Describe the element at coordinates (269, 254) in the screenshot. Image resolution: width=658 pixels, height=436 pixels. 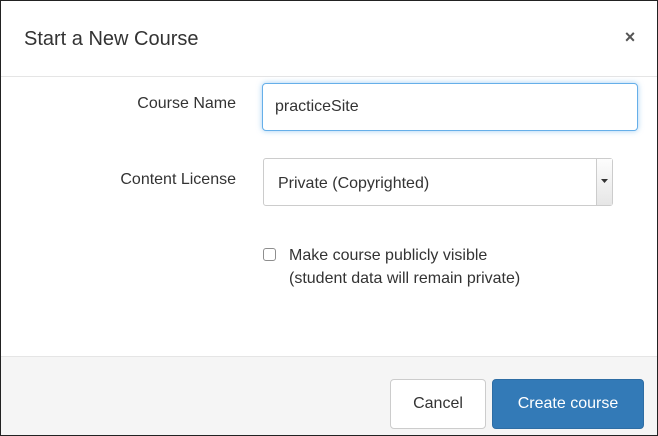
I see `public-visible-checkbox` at that location.